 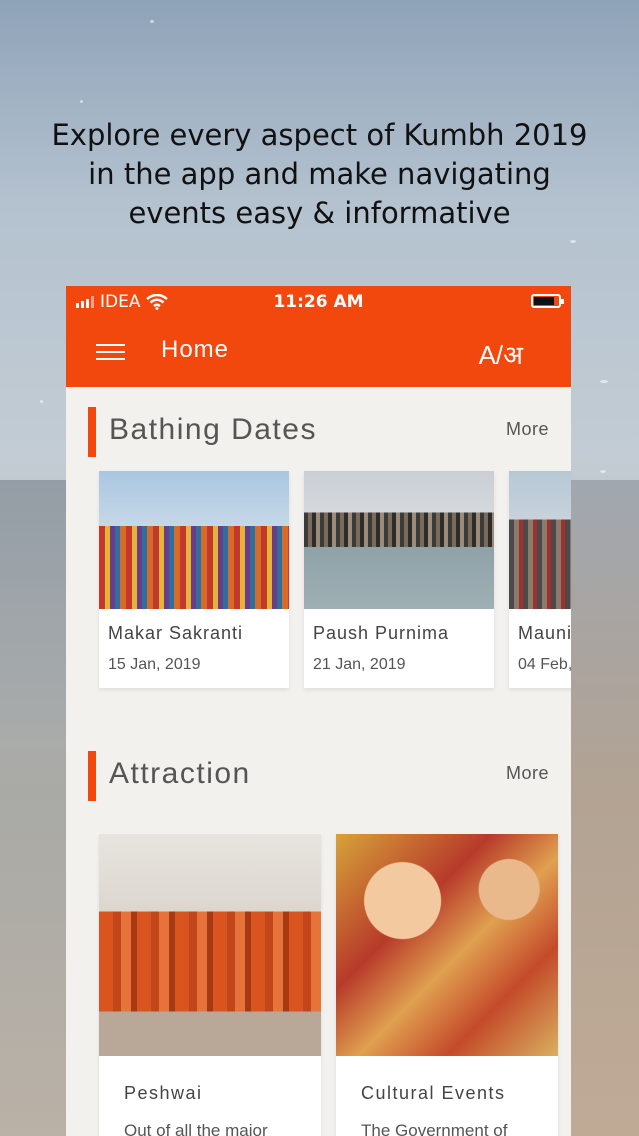 What do you see at coordinates (527, 429) in the screenshot?
I see `bathing-dates-more-link: More` at bounding box center [527, 429].